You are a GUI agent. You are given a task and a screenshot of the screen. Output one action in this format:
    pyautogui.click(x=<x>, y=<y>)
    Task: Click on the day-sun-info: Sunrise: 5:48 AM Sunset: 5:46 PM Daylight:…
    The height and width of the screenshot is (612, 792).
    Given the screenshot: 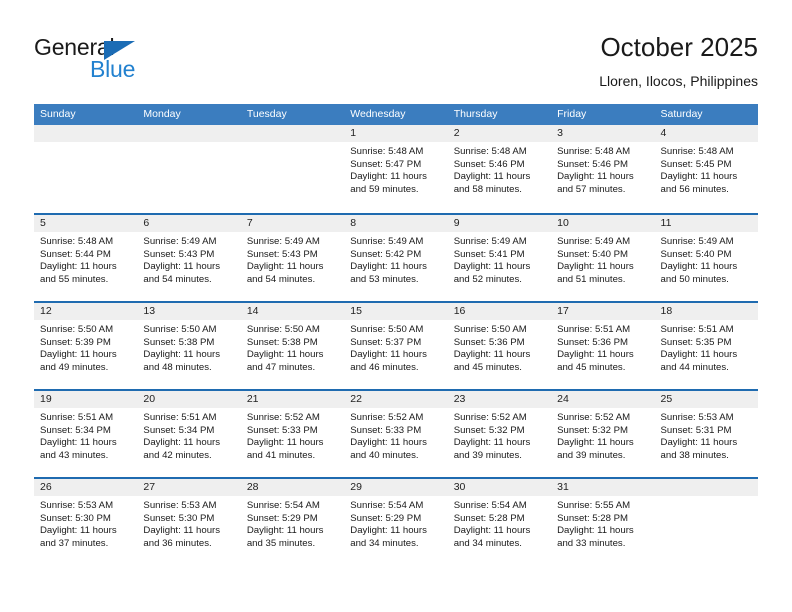 What is the action you would take?
    pyautogui.click(x=499, y=169)
    